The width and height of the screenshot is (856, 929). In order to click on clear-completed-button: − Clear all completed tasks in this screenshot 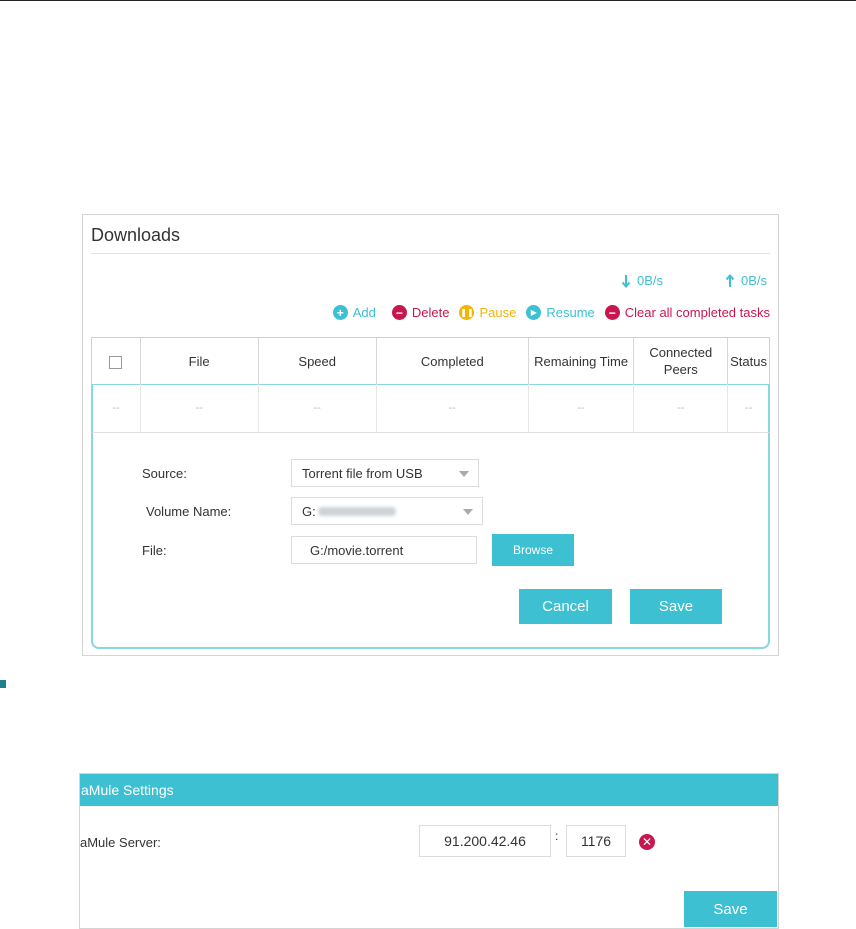, I will do `click(687, 312)`.